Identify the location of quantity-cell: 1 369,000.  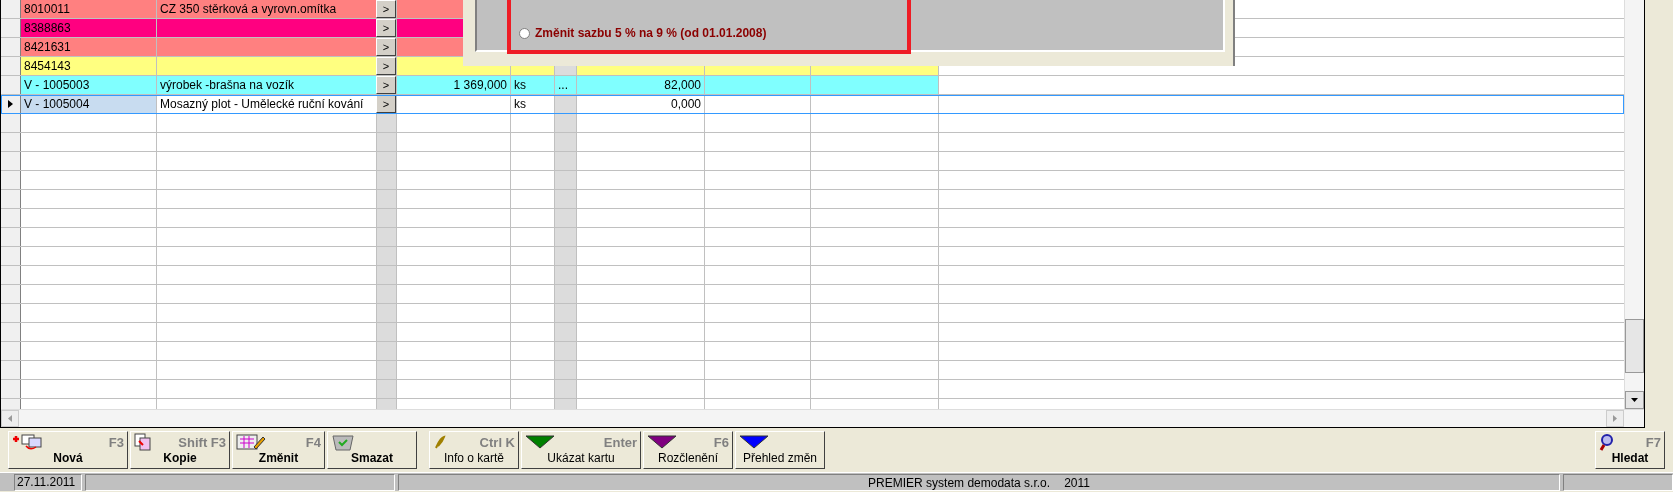
(454, 85).